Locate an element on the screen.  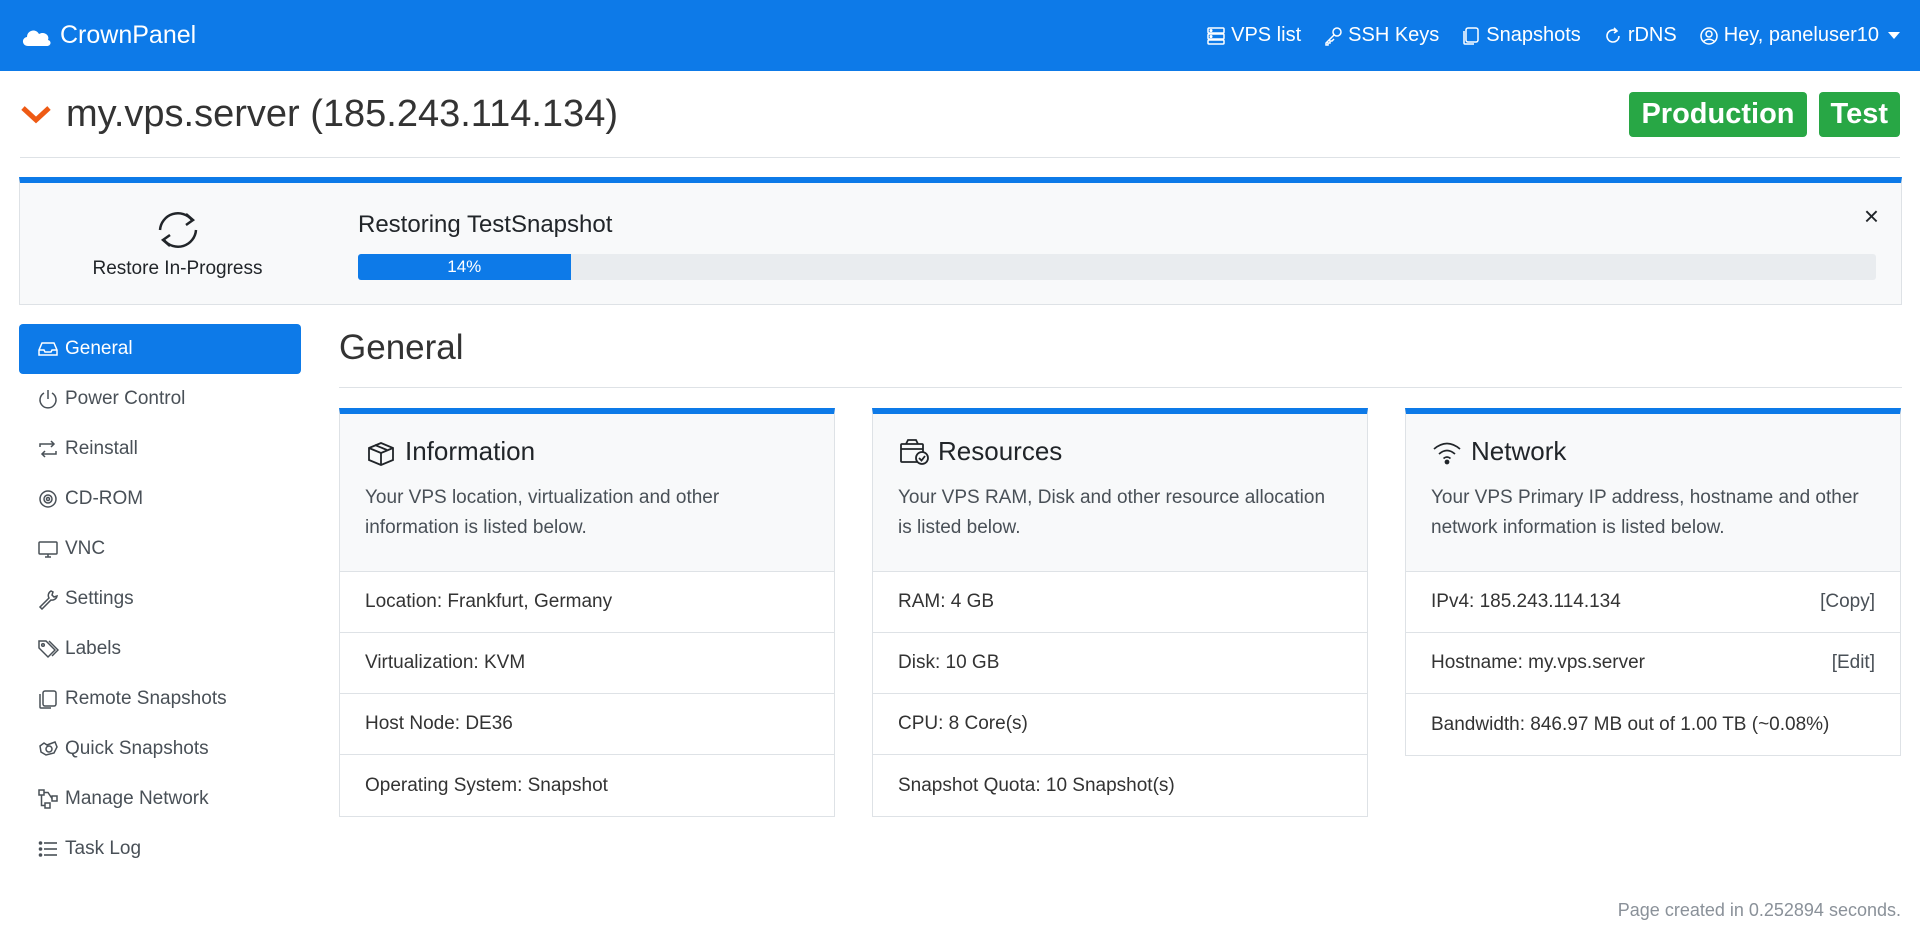
row-text: Hostname: my.vps.server is located at coordinates (1538, 662).